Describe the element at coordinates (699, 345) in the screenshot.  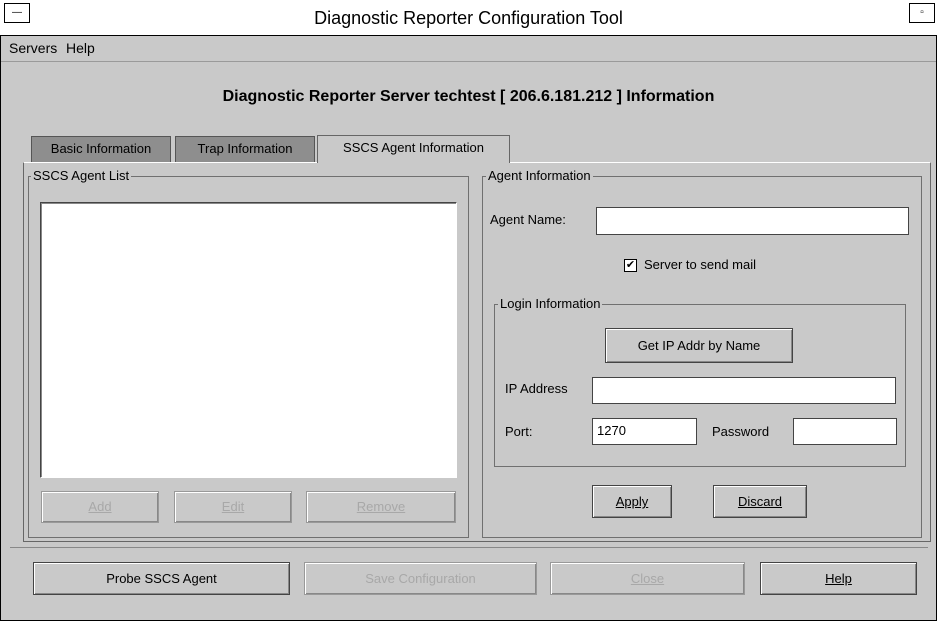
I see `get-ip-addr-button: Get IP Addr by Name` at that location.